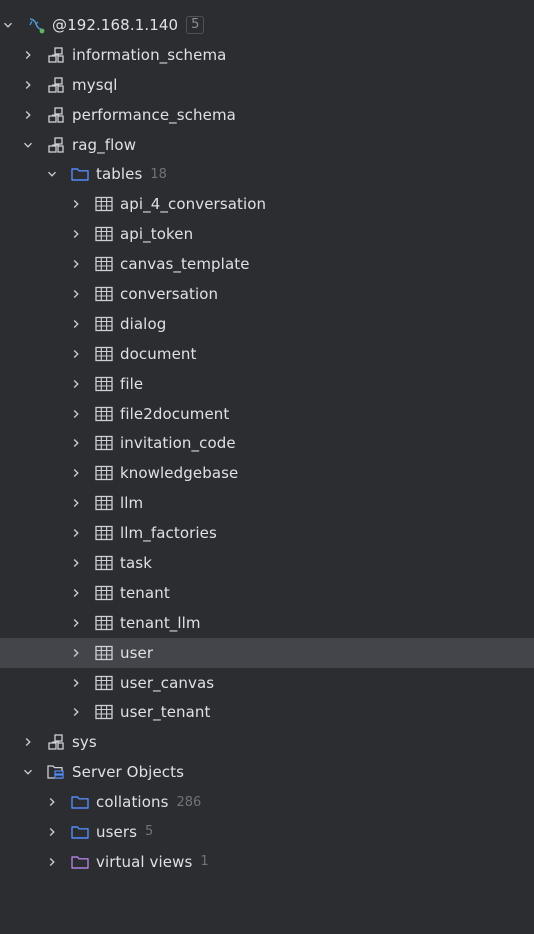 The width and height of the screenshot is (534, 934). I want to click on table-node-file2document: file2document, so click(267, 414).